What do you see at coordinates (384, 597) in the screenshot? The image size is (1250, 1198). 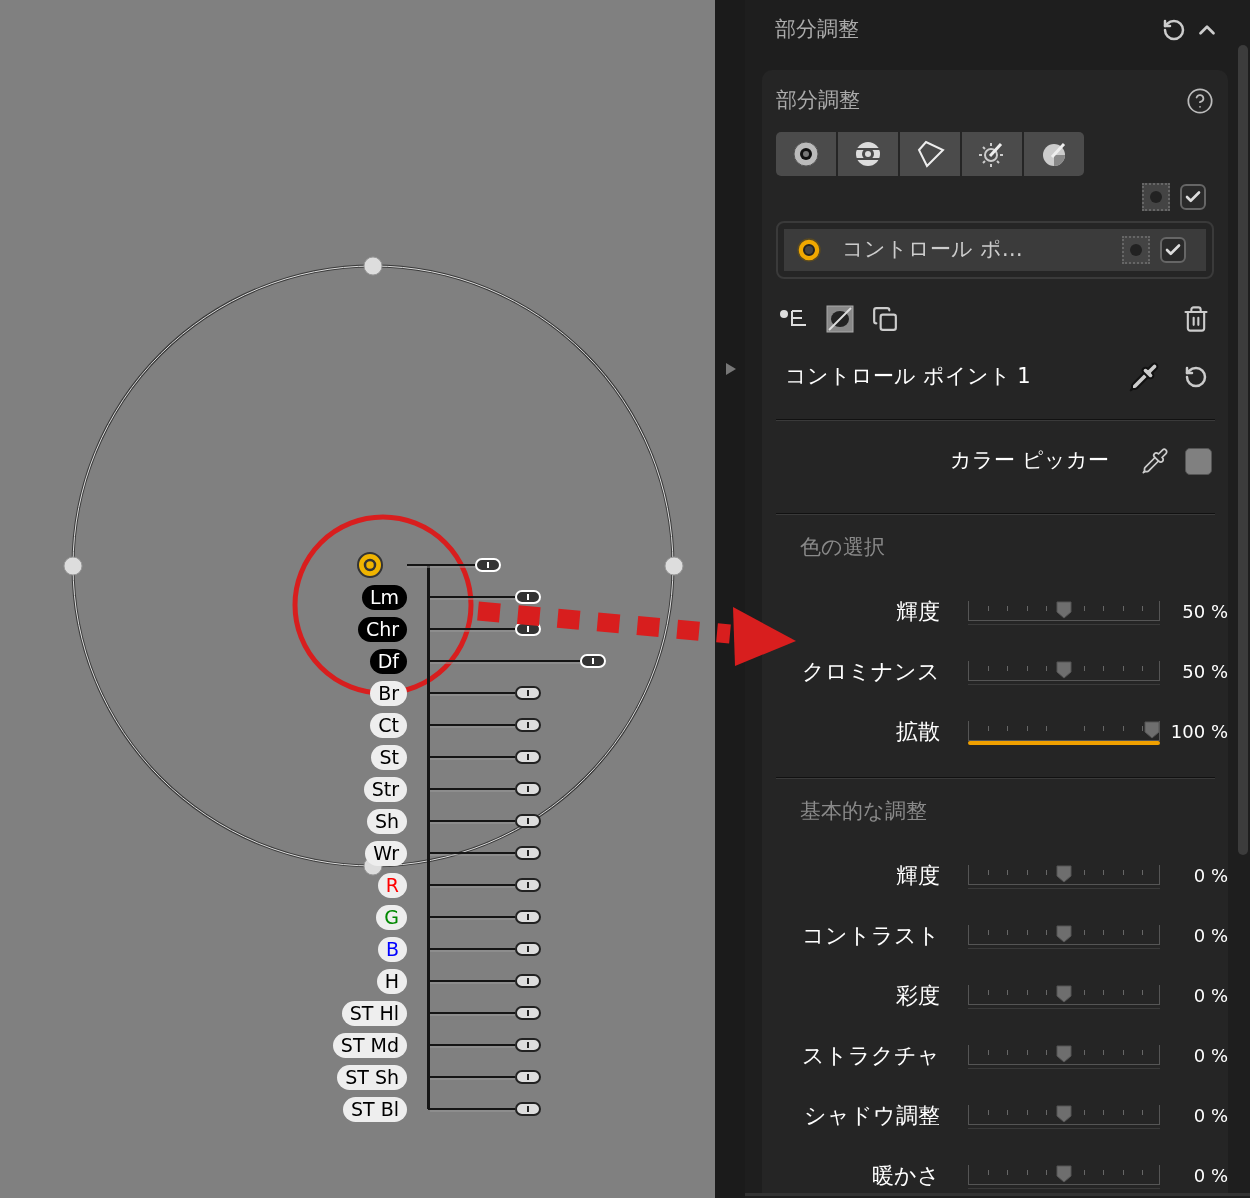 I see `adjustment-label: Lm` at bounding box center [384, 597].